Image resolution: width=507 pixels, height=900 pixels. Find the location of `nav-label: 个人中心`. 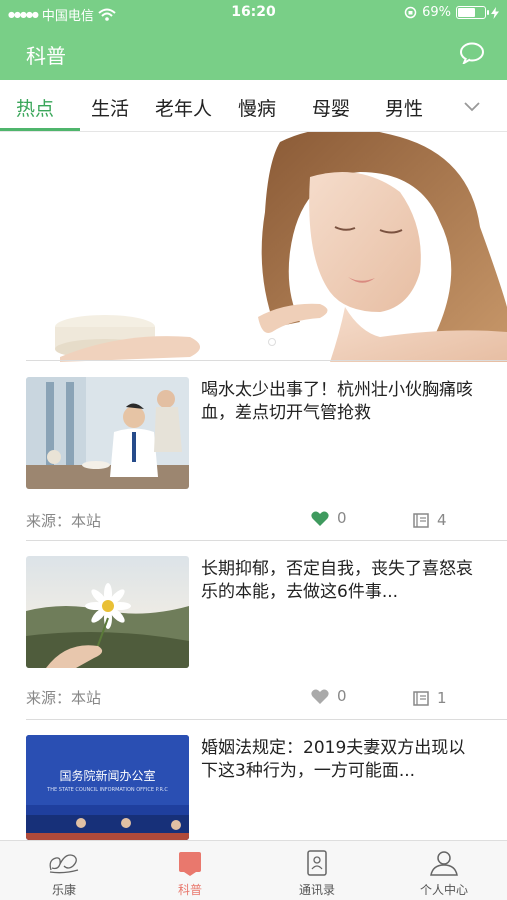

nav-label: 个人中心 is located at coordinates (443, 890).